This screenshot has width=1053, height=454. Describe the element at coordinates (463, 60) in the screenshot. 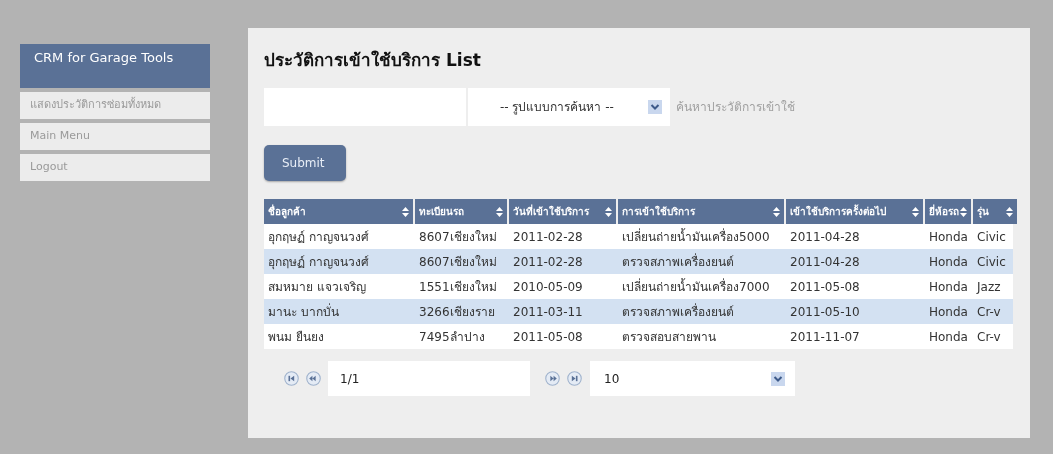

I see `page-title-suffix: List` at that location.